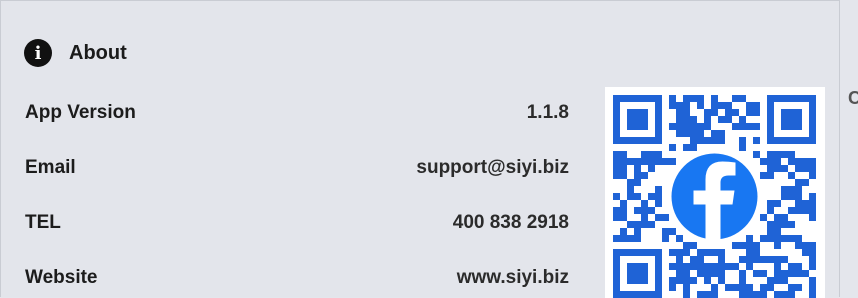 The image size is (858, 298). What do you see at coordinates (547, 112) in the screenshot?
I see `app-version-value: 1.1.8` at bounding box center [547, 112].